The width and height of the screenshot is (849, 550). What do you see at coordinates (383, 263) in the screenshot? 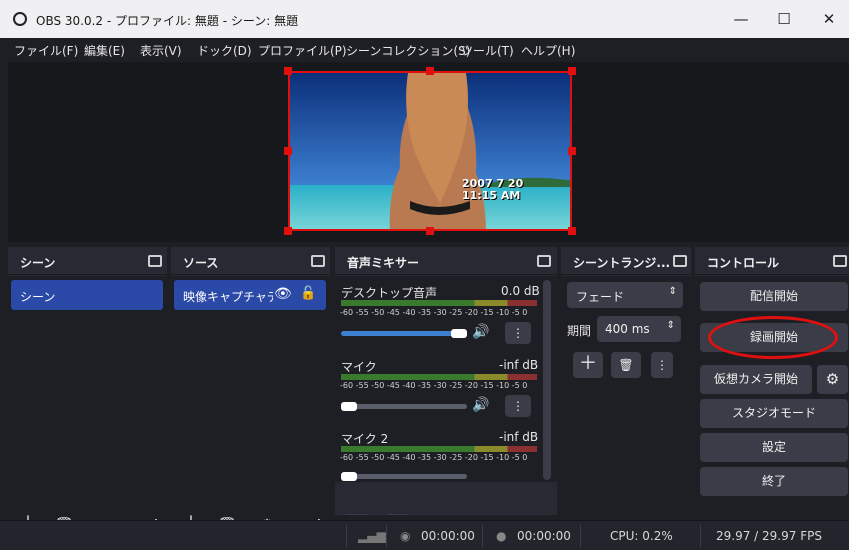
I see `mixer-title: 音声ミキサー` at bounding box center [383, 263].